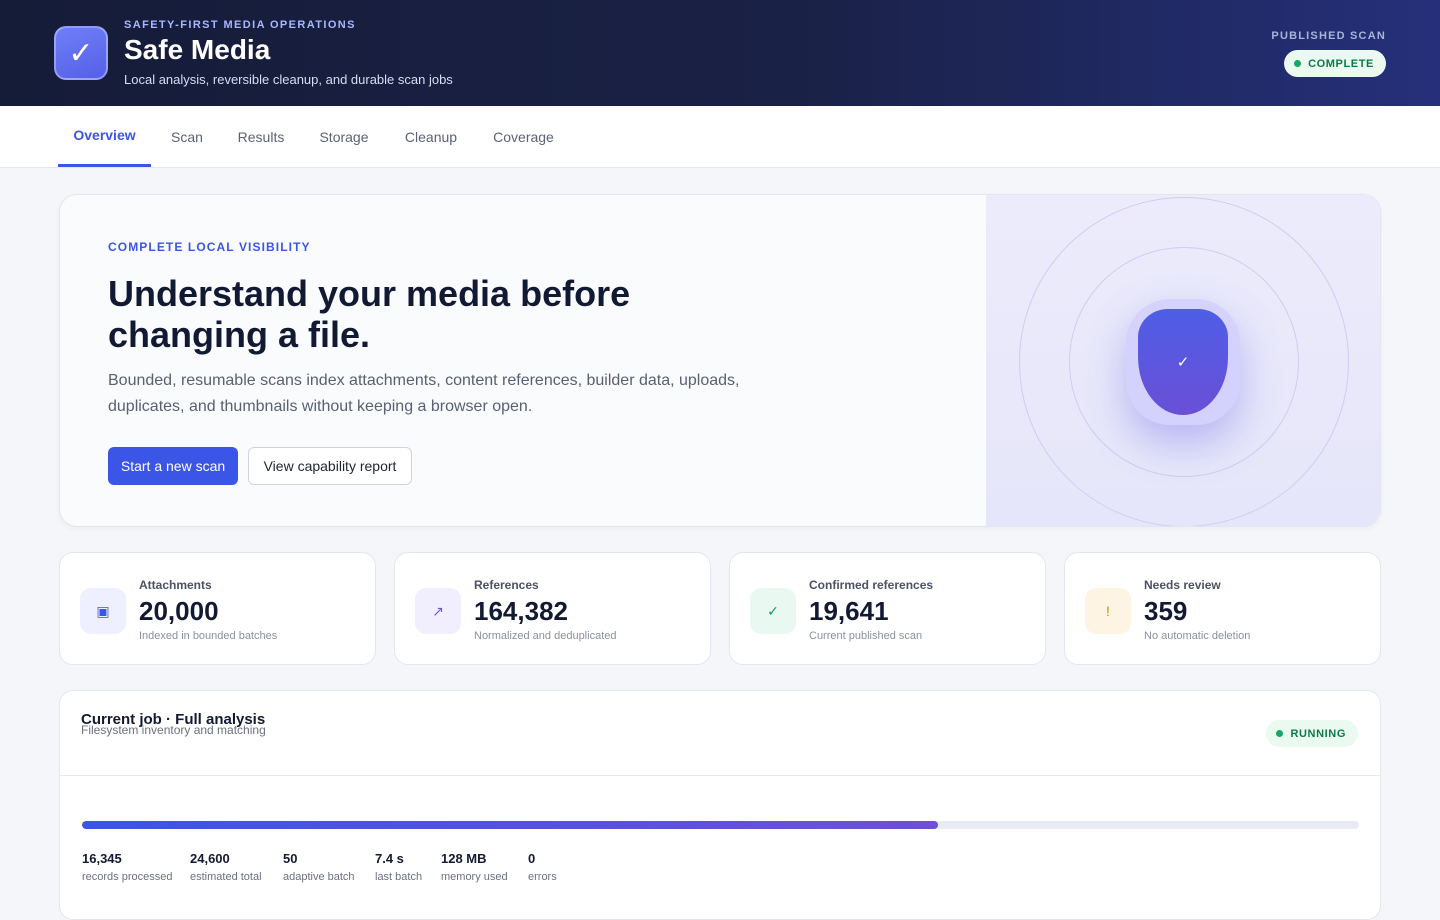 The height and width of the screenshot is (920, 1440). What do you see at coordinates (127, 877) in the screenshot?
I see `metric-label: records processed` at bounding box center [127, 877].